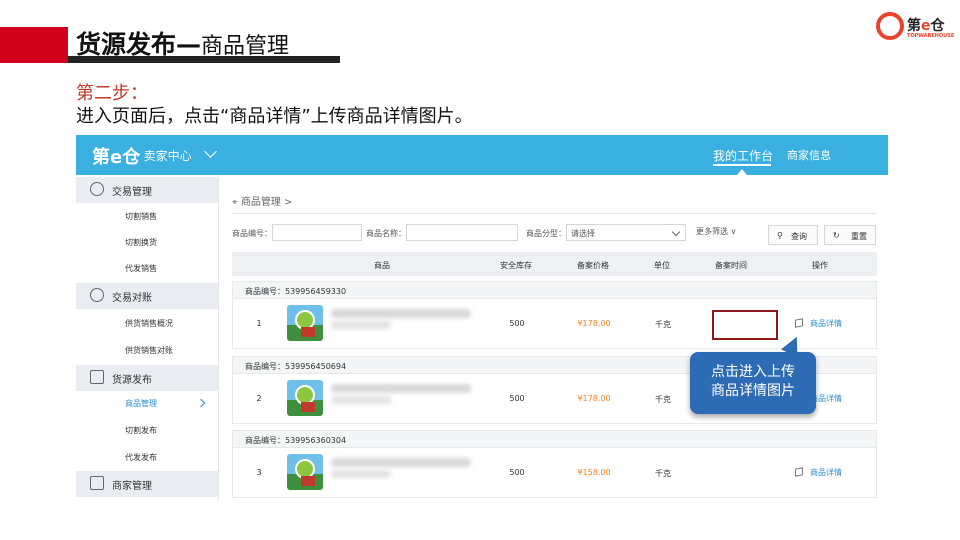  Describe the element at coordinates (164, 155) in the screenshot. I see `seller-center-label: · 卖家中心` at that location.